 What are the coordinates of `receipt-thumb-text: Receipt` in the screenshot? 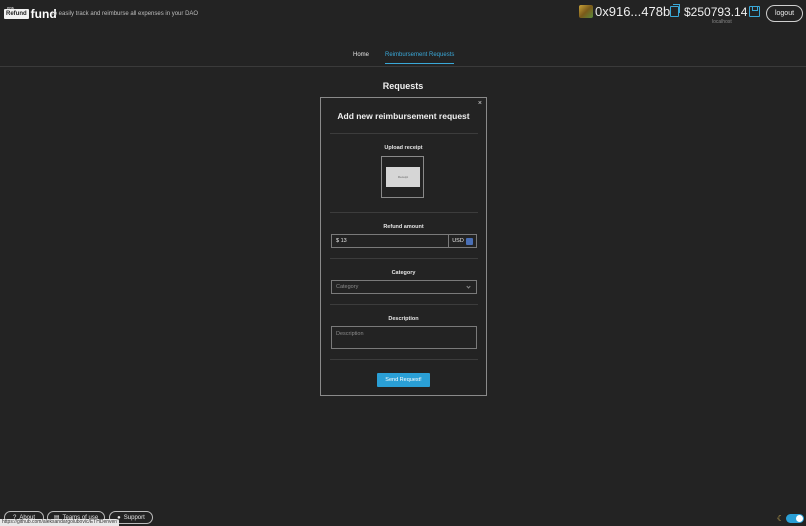 It's located at (403, 177).